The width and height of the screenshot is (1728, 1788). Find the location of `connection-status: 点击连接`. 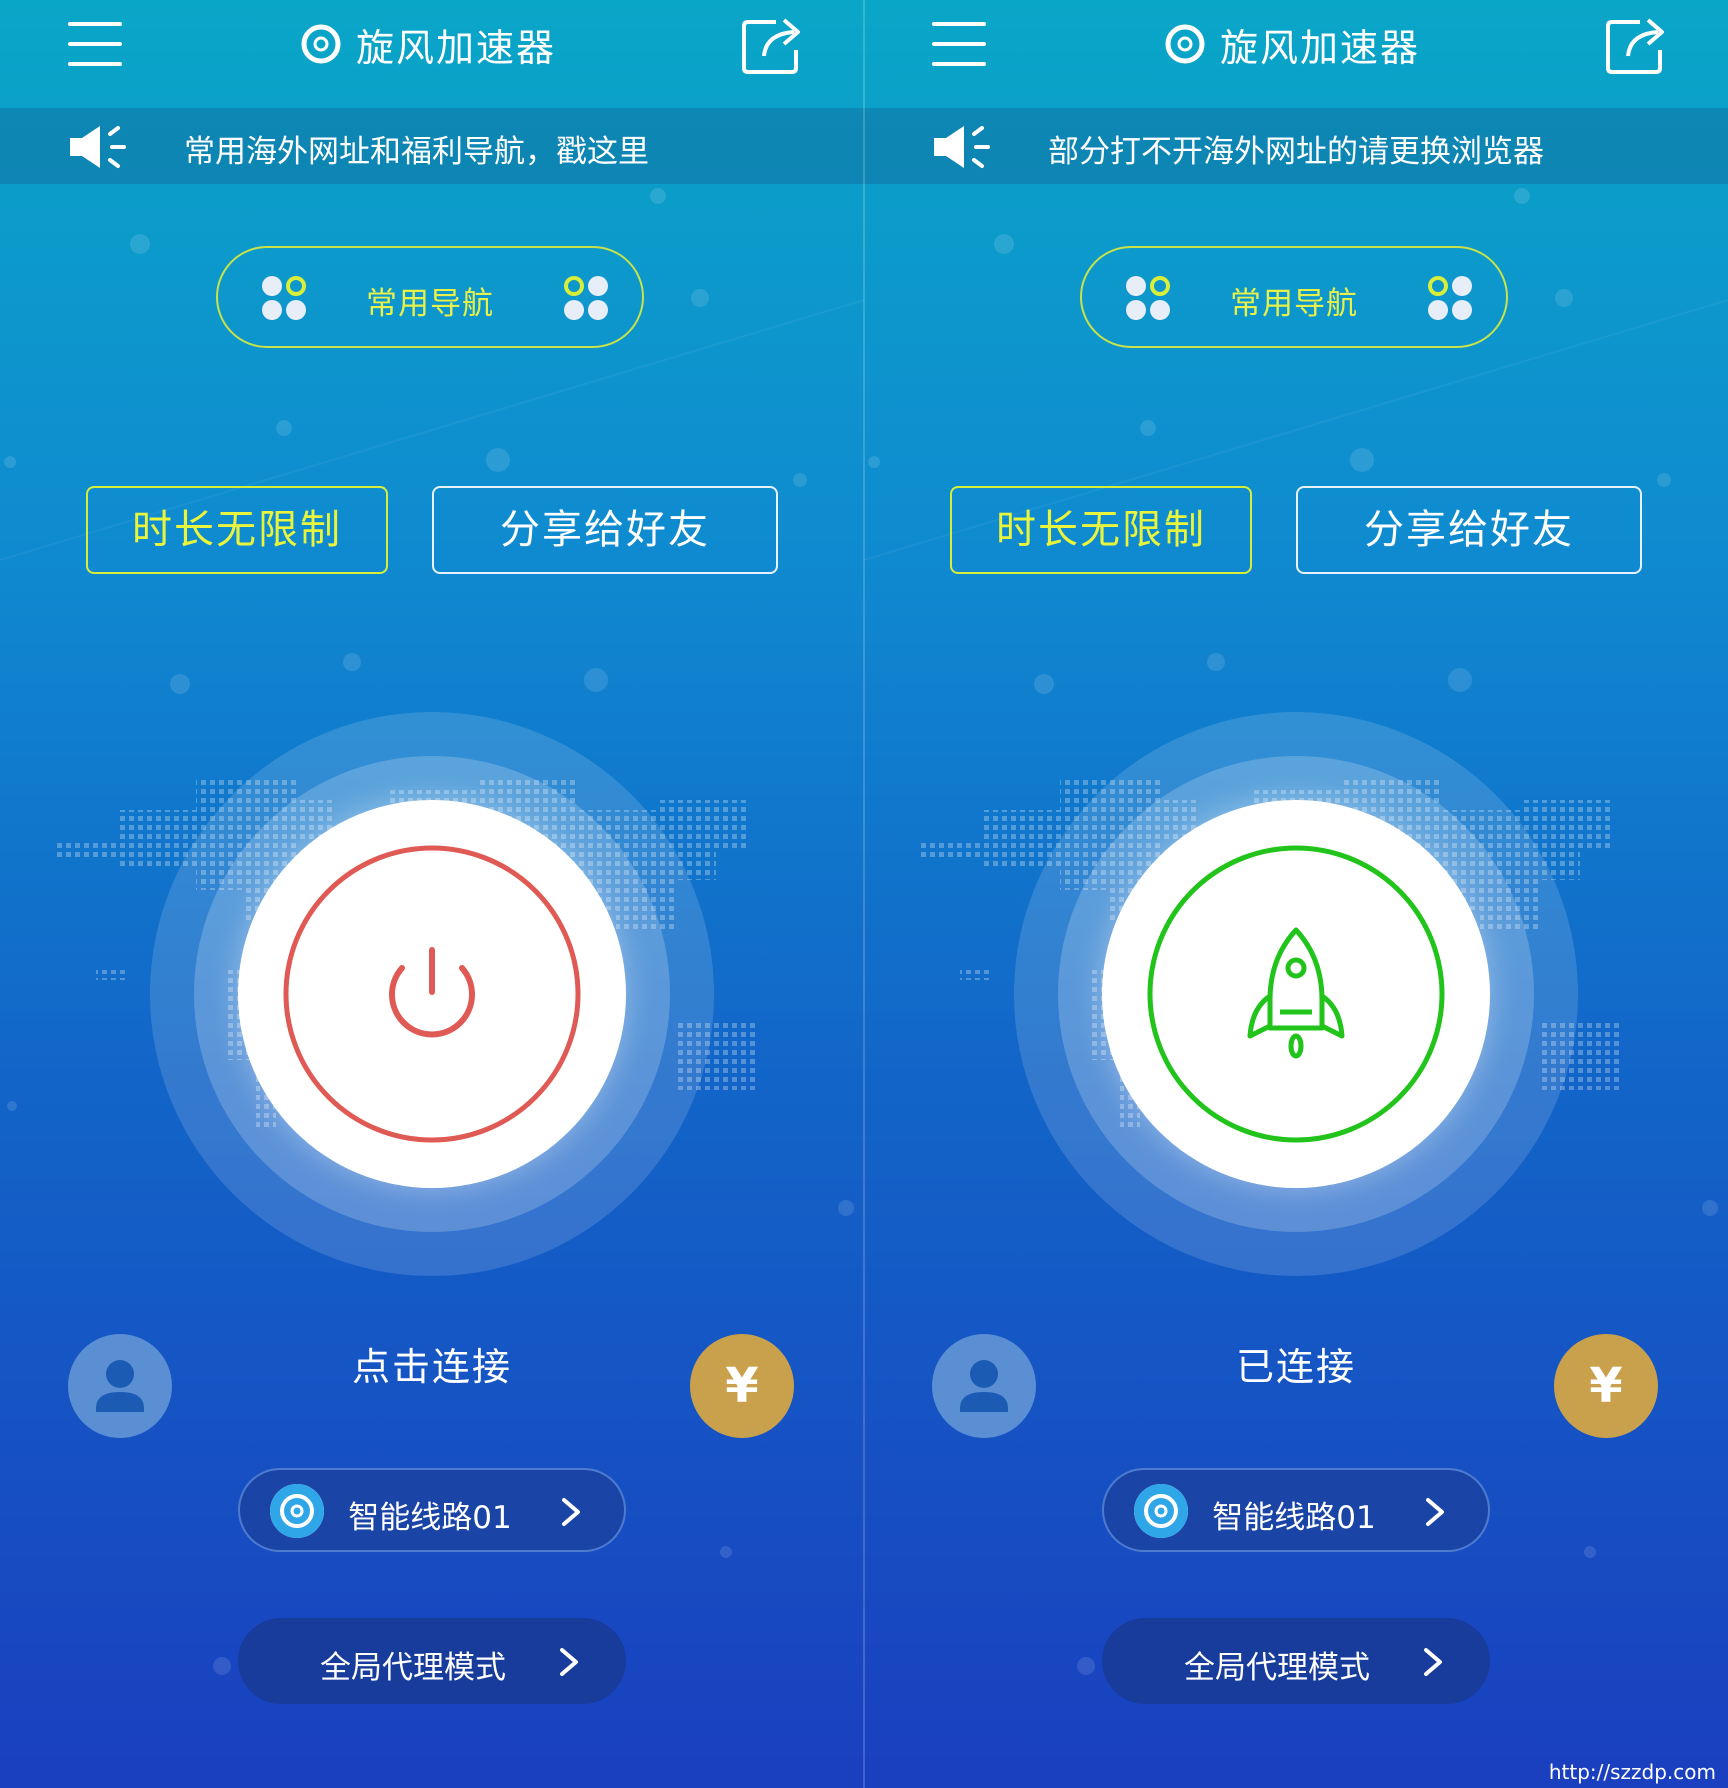

connection-status: 点击连接 is located at coordinates (431, 1367).